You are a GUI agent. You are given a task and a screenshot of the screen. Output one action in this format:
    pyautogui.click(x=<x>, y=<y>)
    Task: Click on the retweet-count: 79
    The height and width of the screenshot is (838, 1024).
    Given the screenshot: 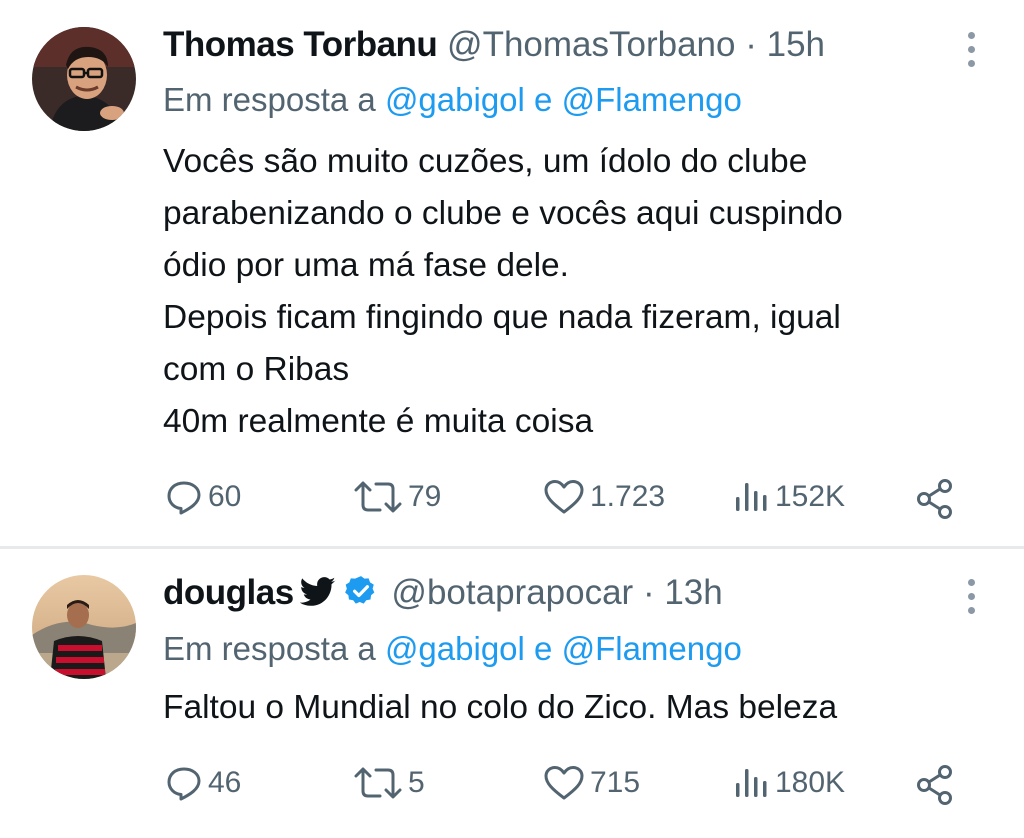 What is the action you would take?
    pyautogui.click(x=425, y=496)
    